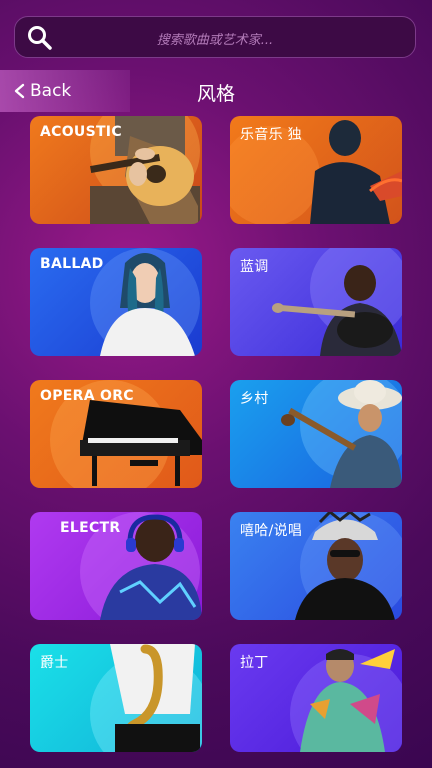 The width and height of the screenshot is (432, 768). What do you see at coordinates (116, 170) in the screenshot?
I see `genre-card-acoustic: ACOUSTIC` at bounding box center [116, 170].